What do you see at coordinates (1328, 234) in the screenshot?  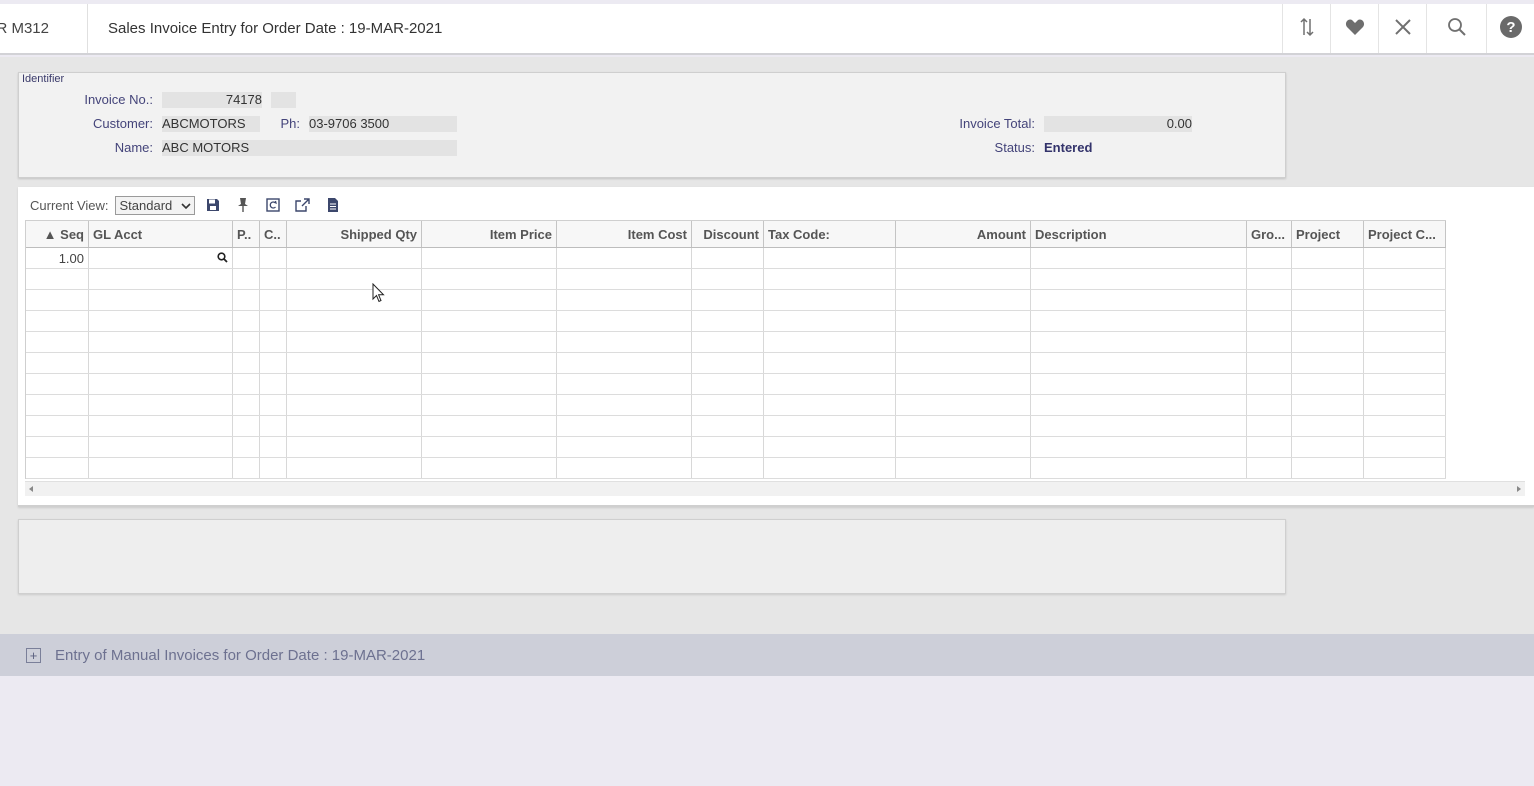 I see `column-header: Project` at bounding box center [1328, 234].